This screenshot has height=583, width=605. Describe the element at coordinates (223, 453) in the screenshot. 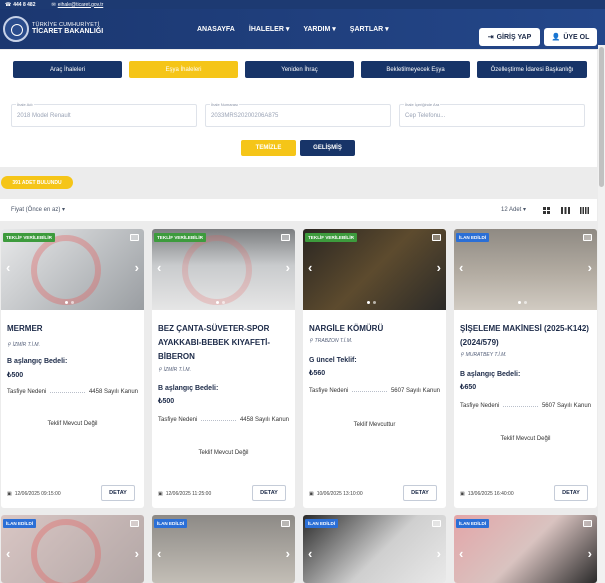

I see `offer-status: Teklif Mevcut Değil` at that location.